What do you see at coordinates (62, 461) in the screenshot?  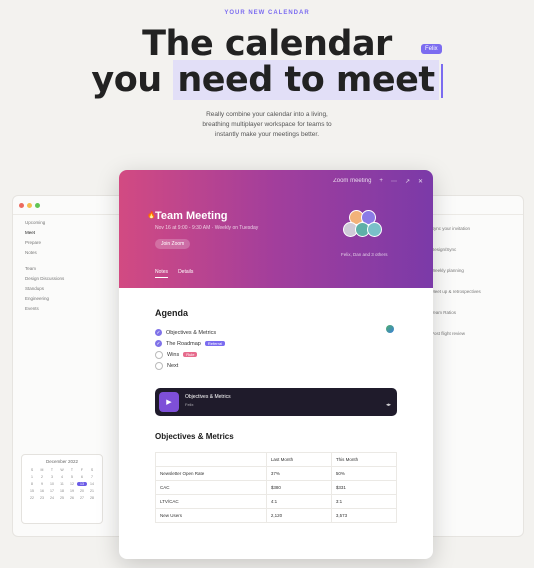 I see `mini-calendar-title: December 2022` at bounding box center [62, 461].